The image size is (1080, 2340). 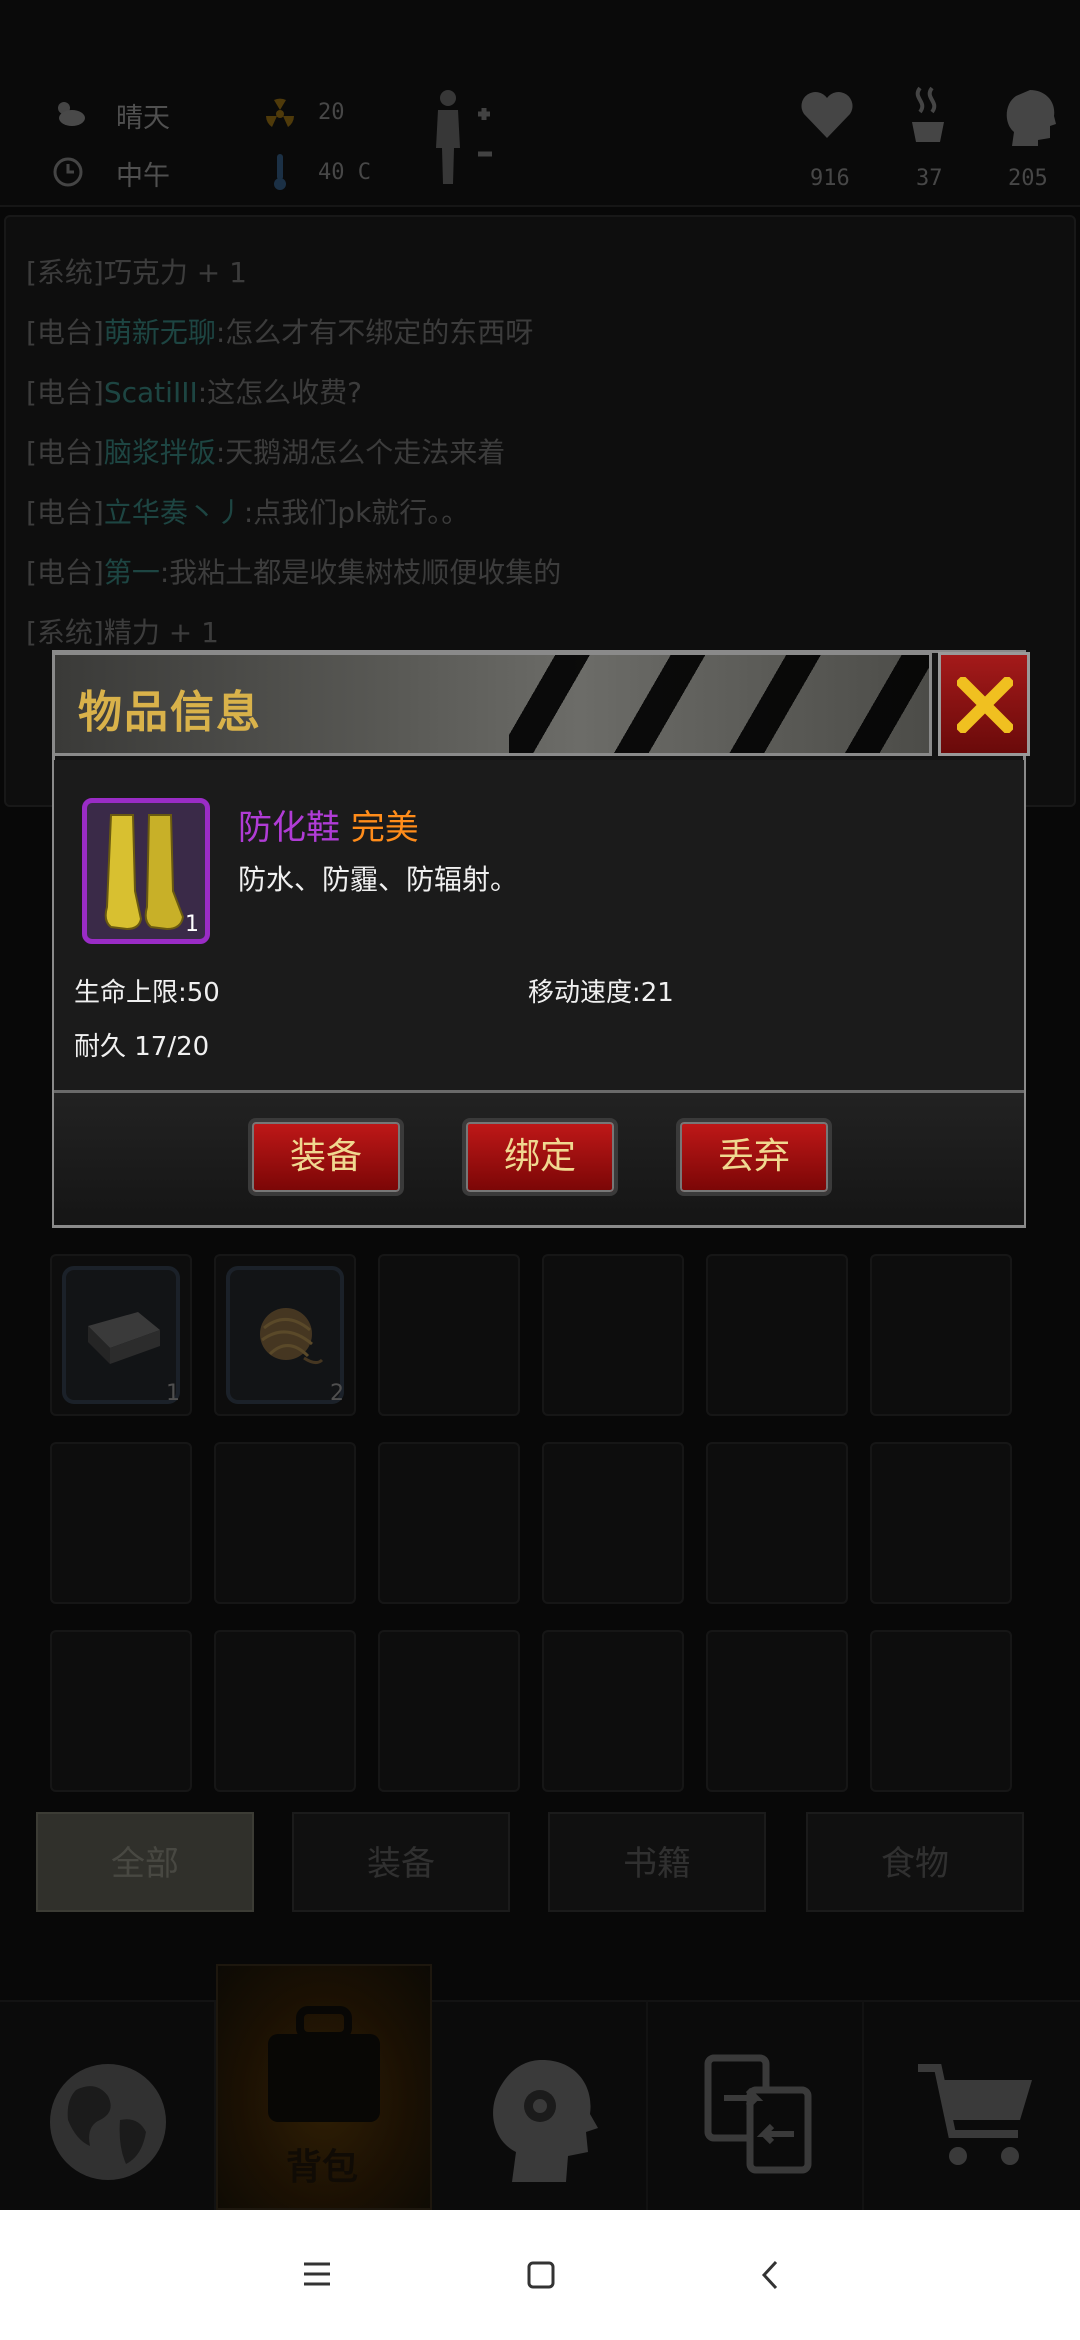 I want to click on close-button, so click(x=984, y=704).